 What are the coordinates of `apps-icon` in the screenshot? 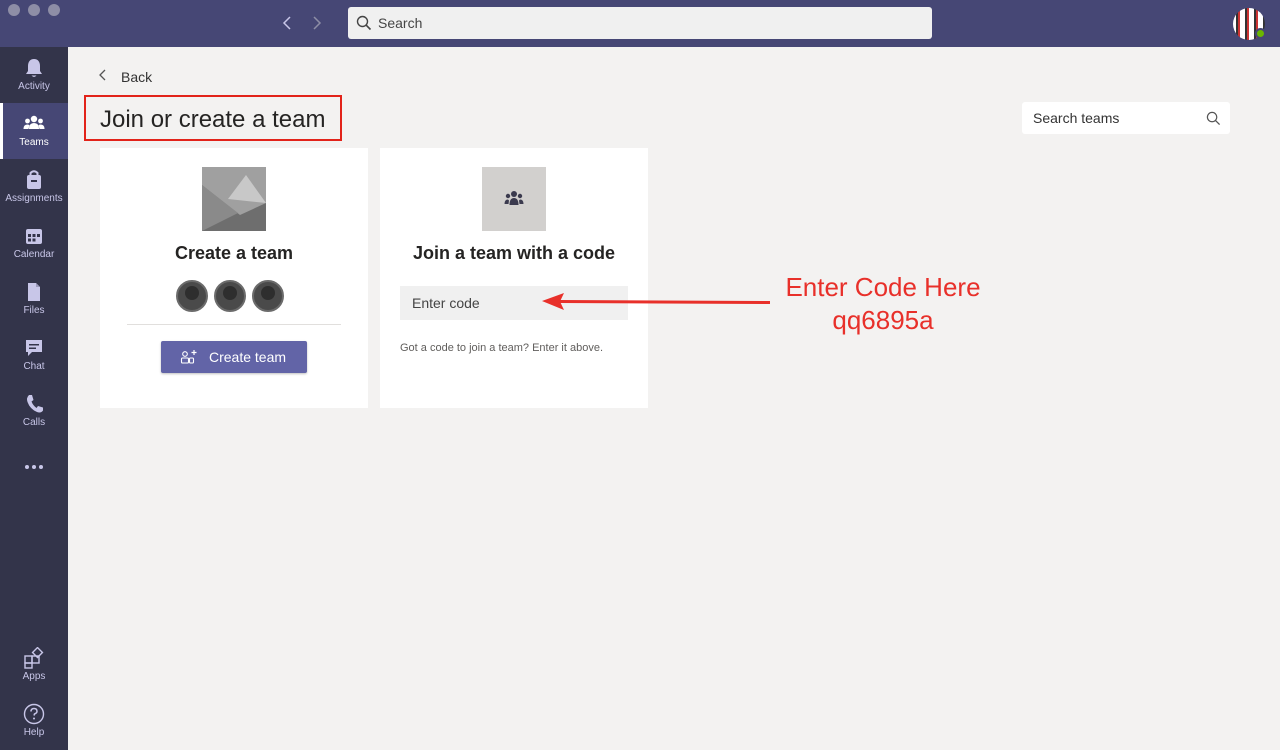 It's located at (34, 658).